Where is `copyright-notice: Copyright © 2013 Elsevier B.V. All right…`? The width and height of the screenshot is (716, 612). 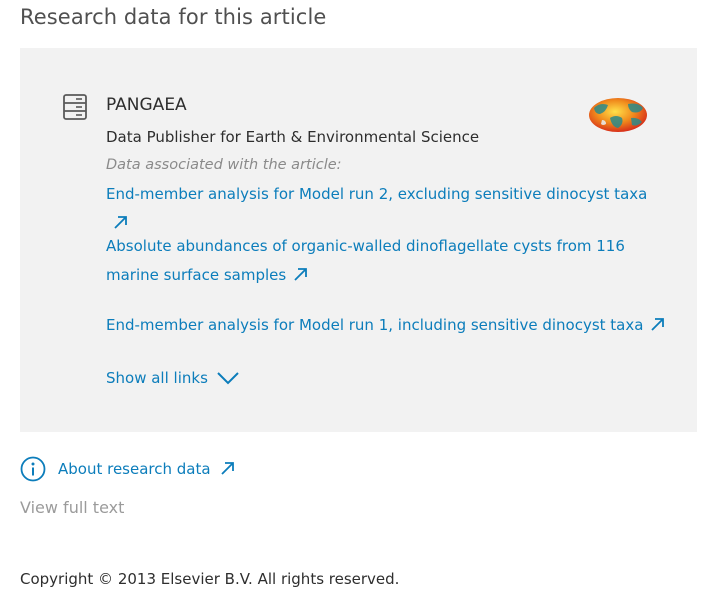
copyright-notice: Copyright © 2013 Elsevier B.V. All right… is located at coordinates (210, 579).